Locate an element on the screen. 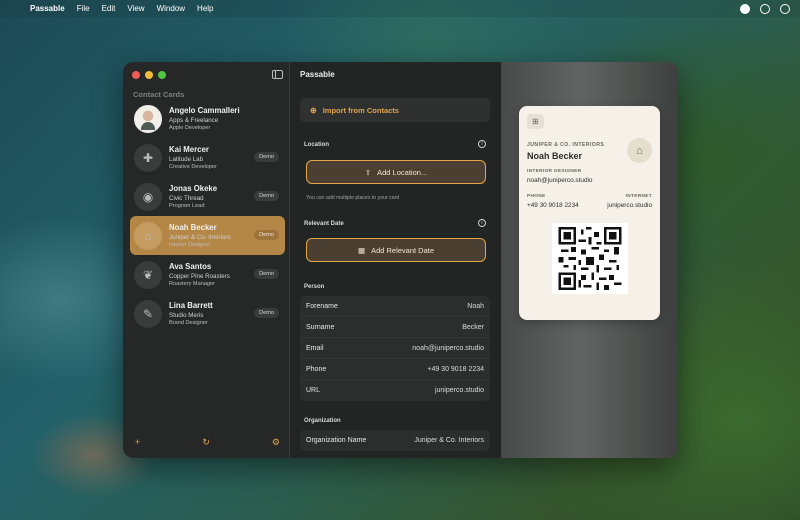 The height and width of the screenshot is (520, 800). field-forename: Forename Noah is located at coordinates (395, 306).